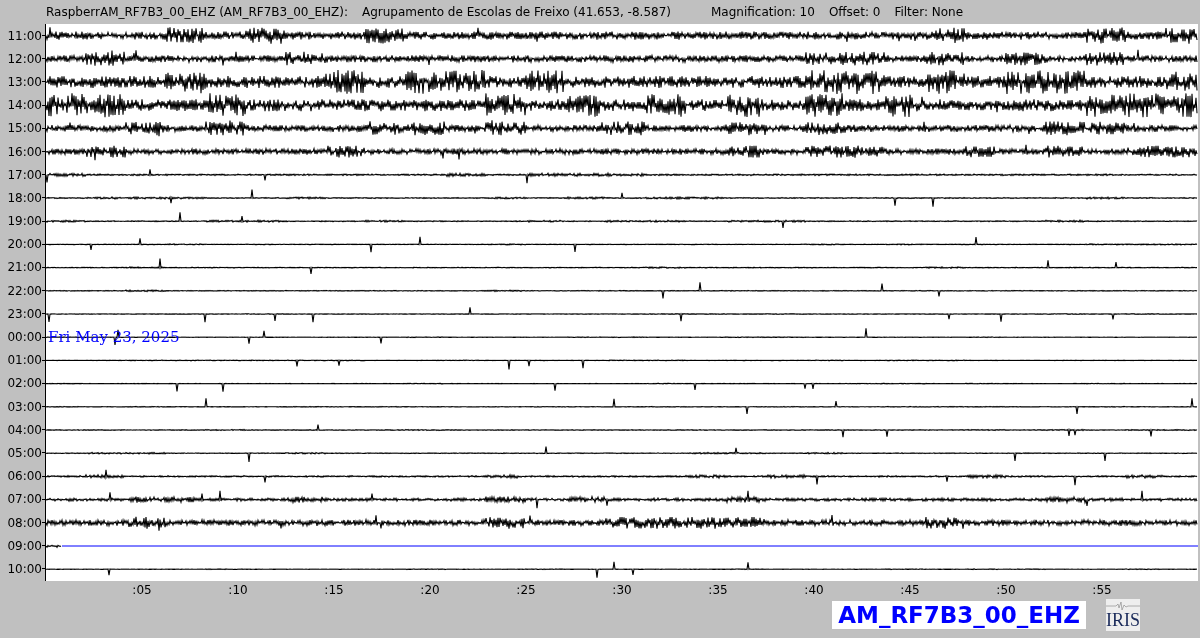  What do you see at coordinates (516, 12) in the screenshot?
I see `station-location: Agrupamento de Escolas de Freixo (41.653, -8.587)` at bounding box center [516, 12].